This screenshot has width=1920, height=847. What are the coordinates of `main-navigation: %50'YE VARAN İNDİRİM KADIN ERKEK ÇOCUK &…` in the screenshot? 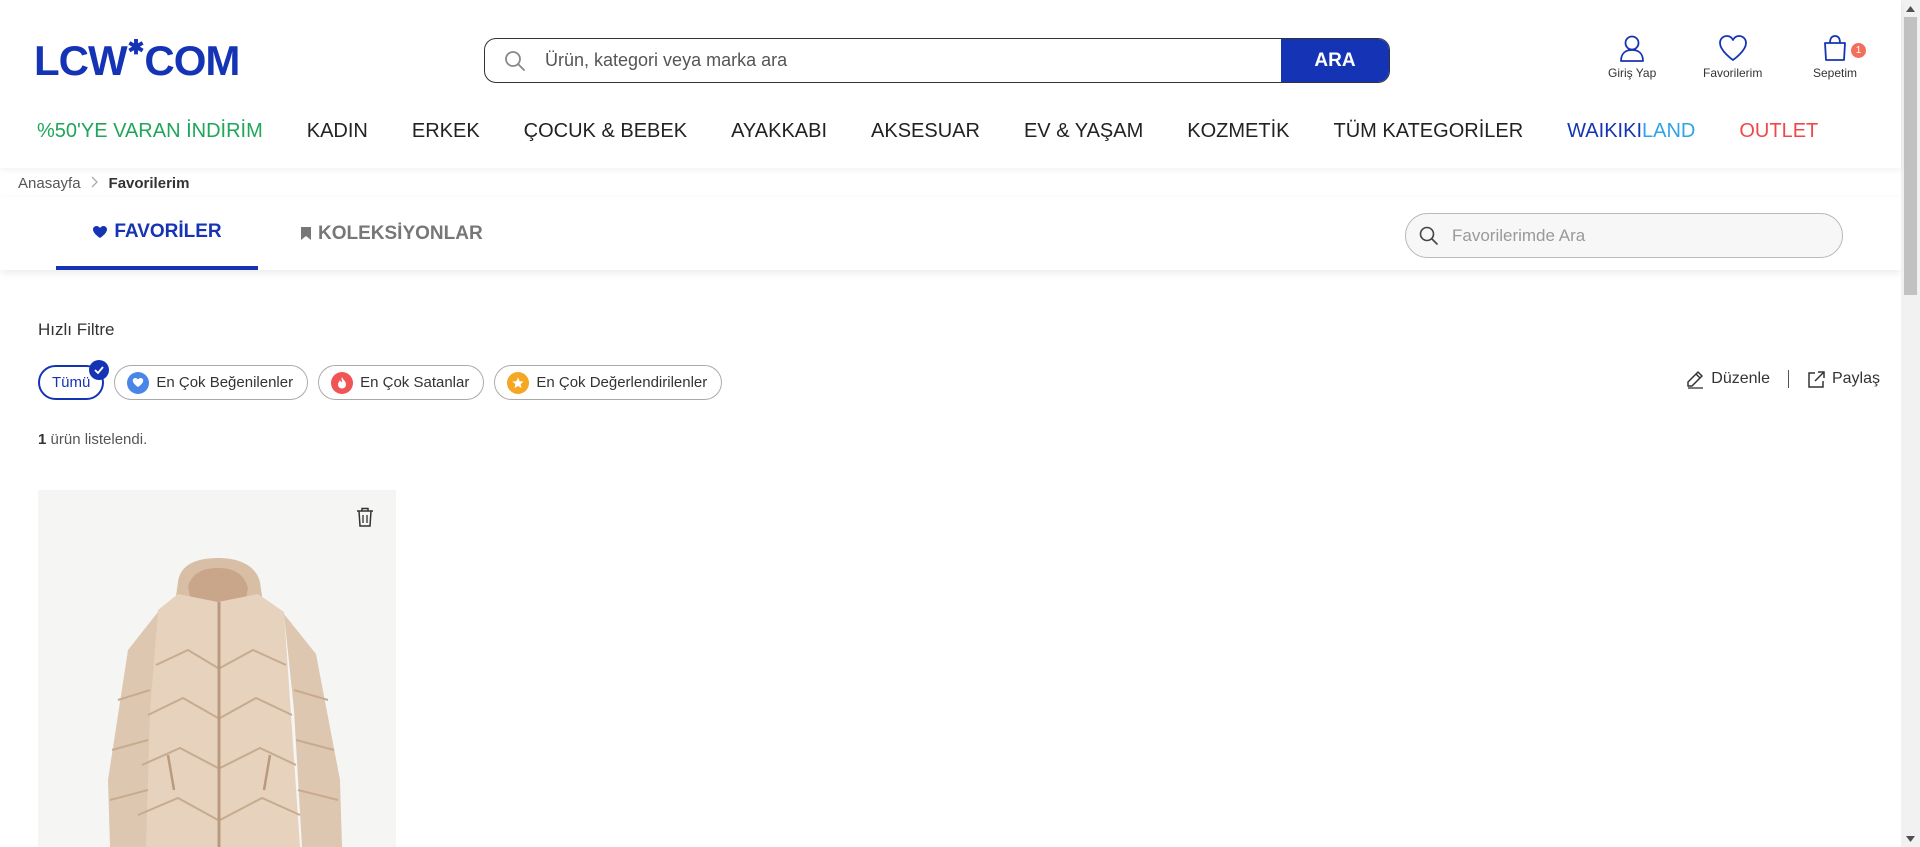 It's located at (949, 131).